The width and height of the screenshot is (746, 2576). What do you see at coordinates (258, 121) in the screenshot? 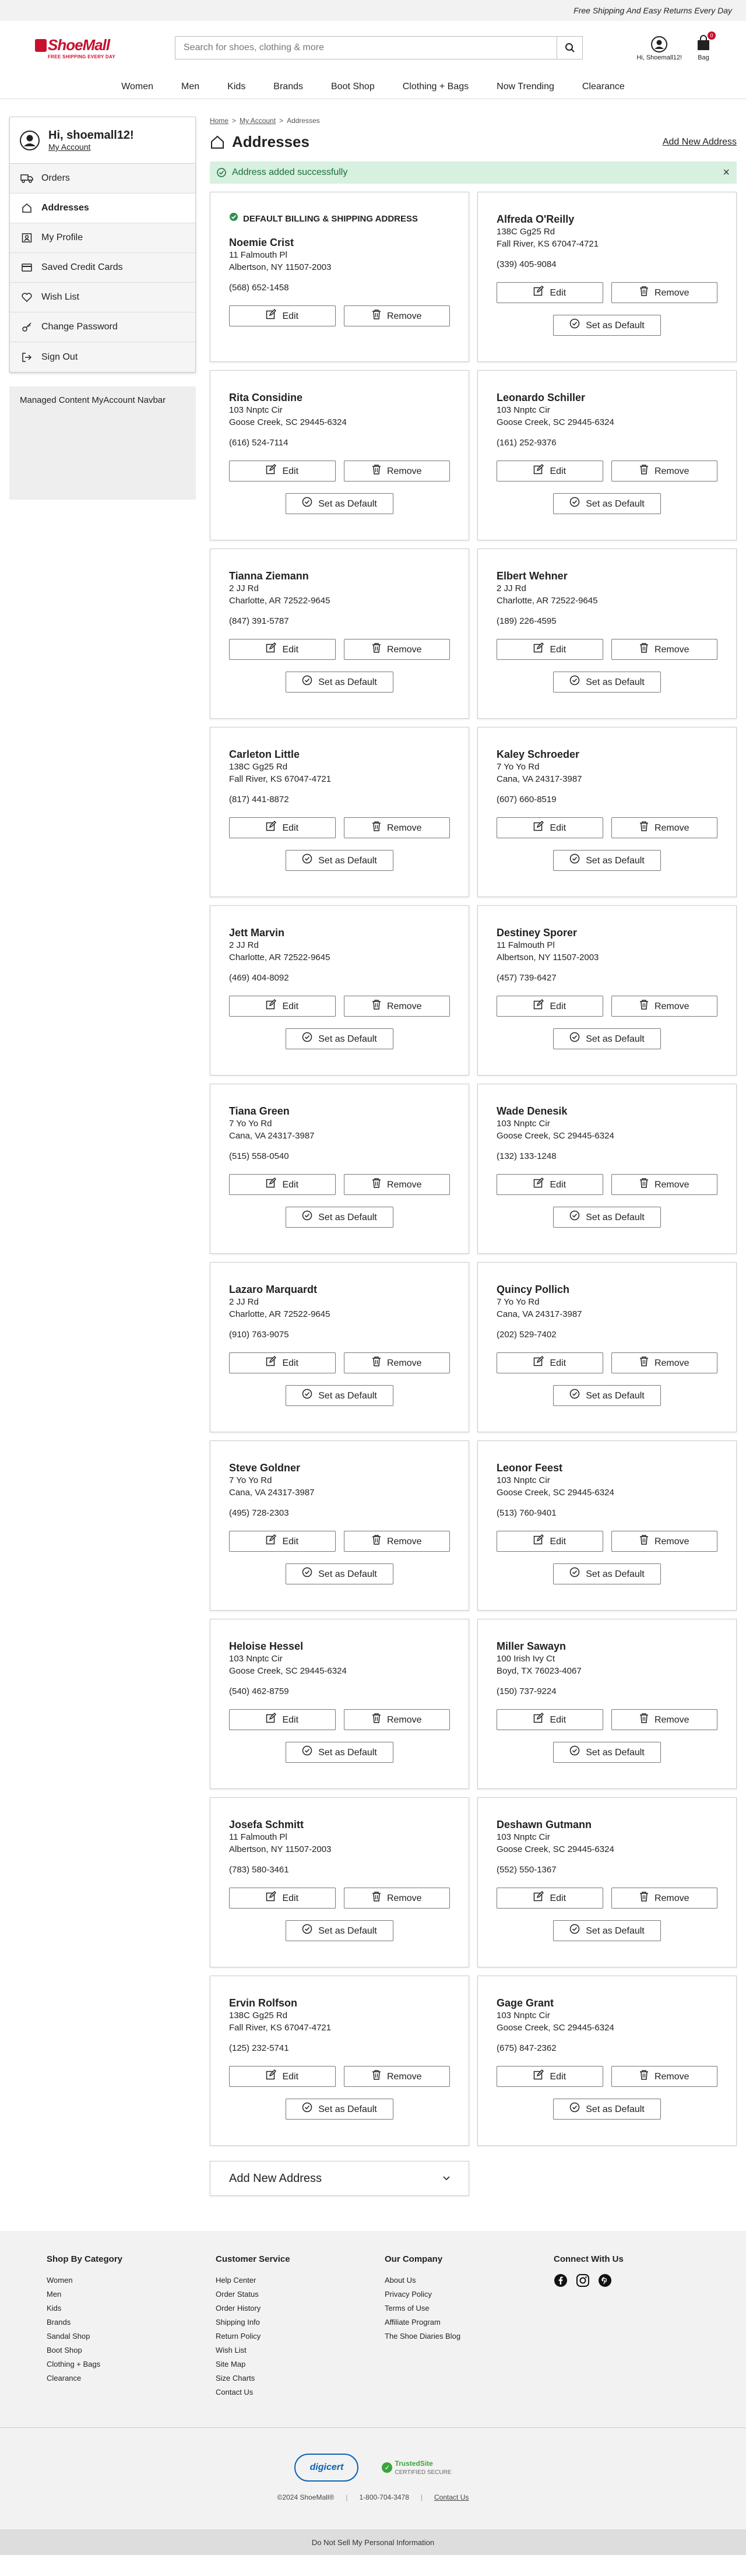
I see `breadcrumb-my-account: My Account` at bounding box center [258, 121].